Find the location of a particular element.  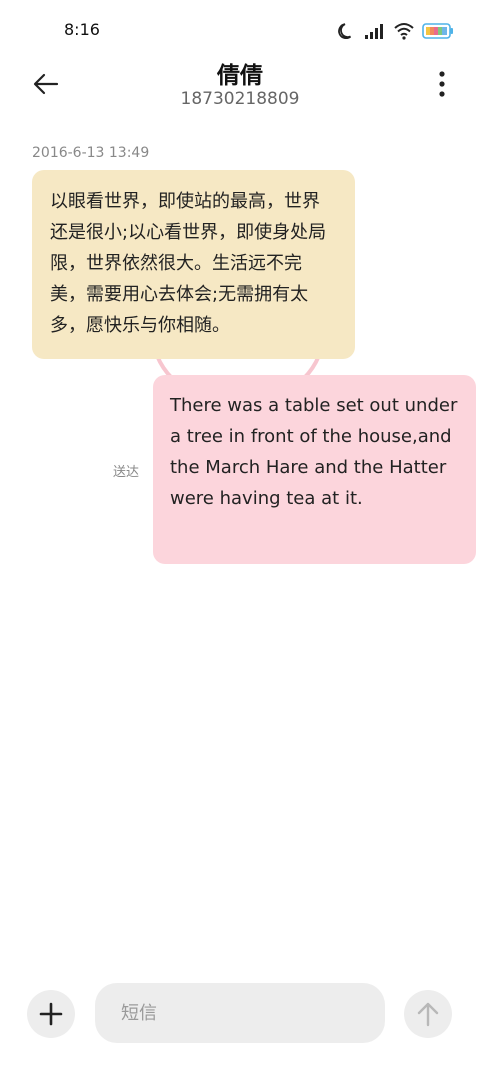

more-vertical-icon is located at coordinates (442, 84).